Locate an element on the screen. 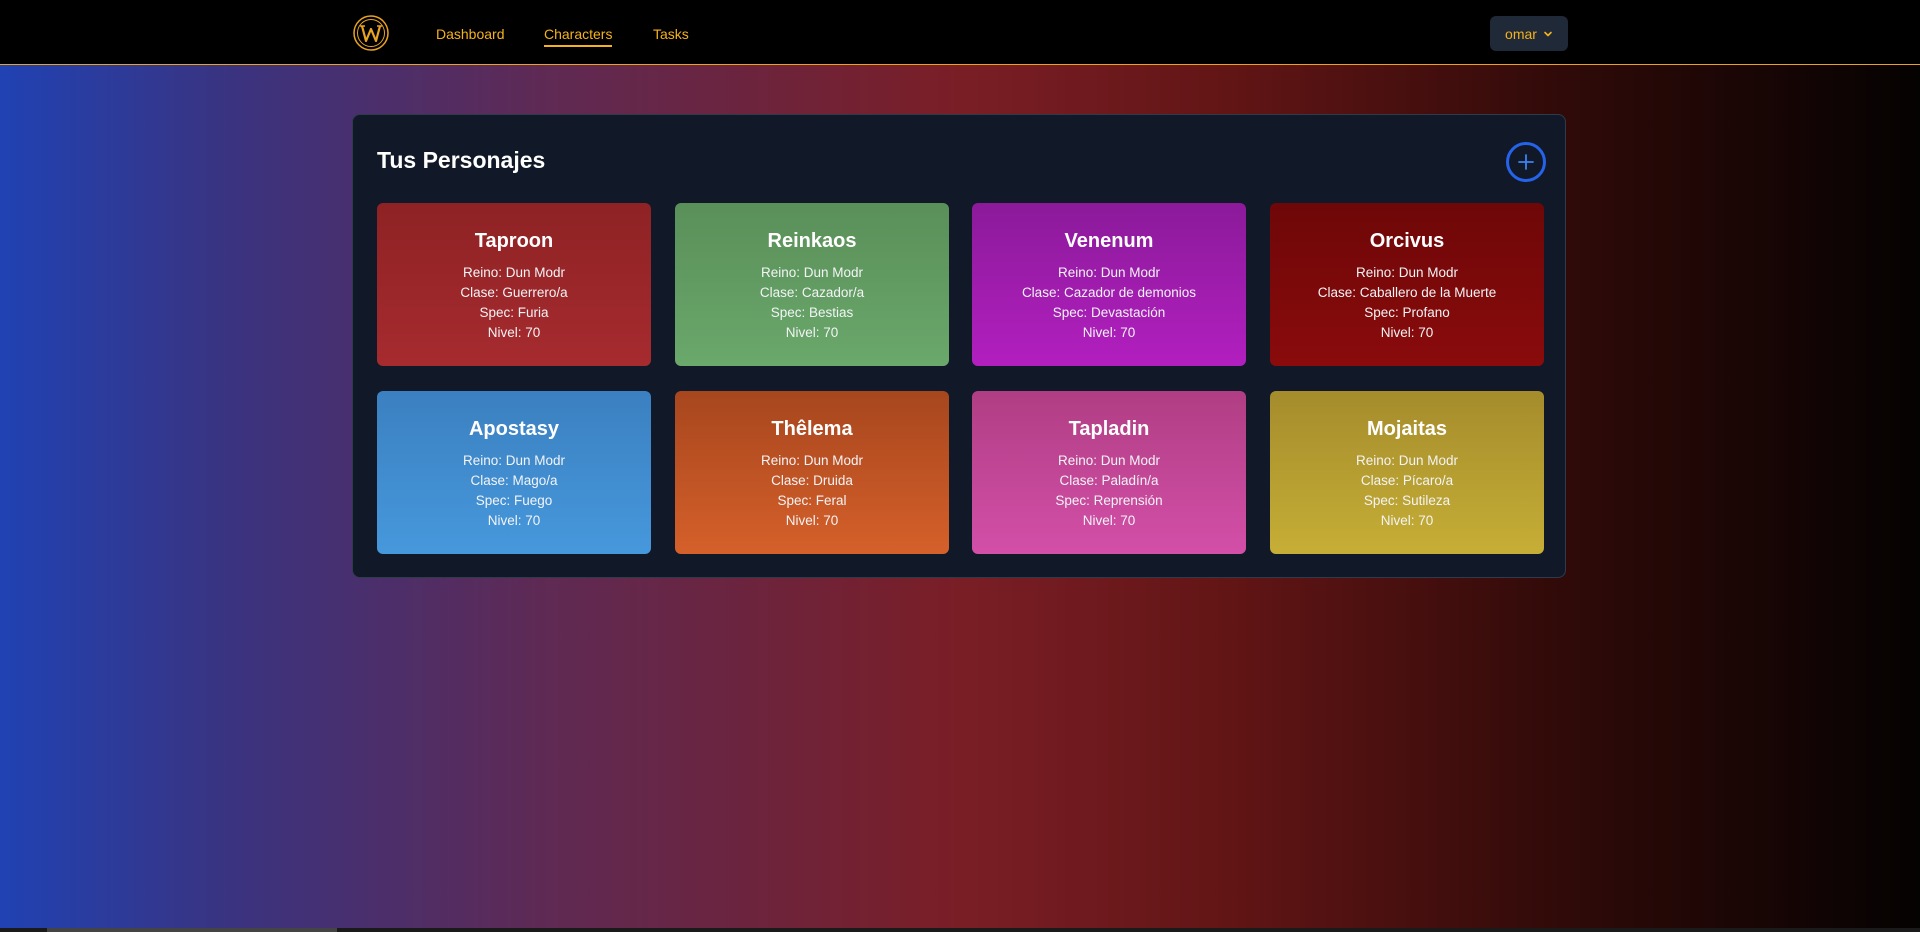 This screenshot has height=932, width=1920. character-name: Venenum is located at coordinates (1109, 241).